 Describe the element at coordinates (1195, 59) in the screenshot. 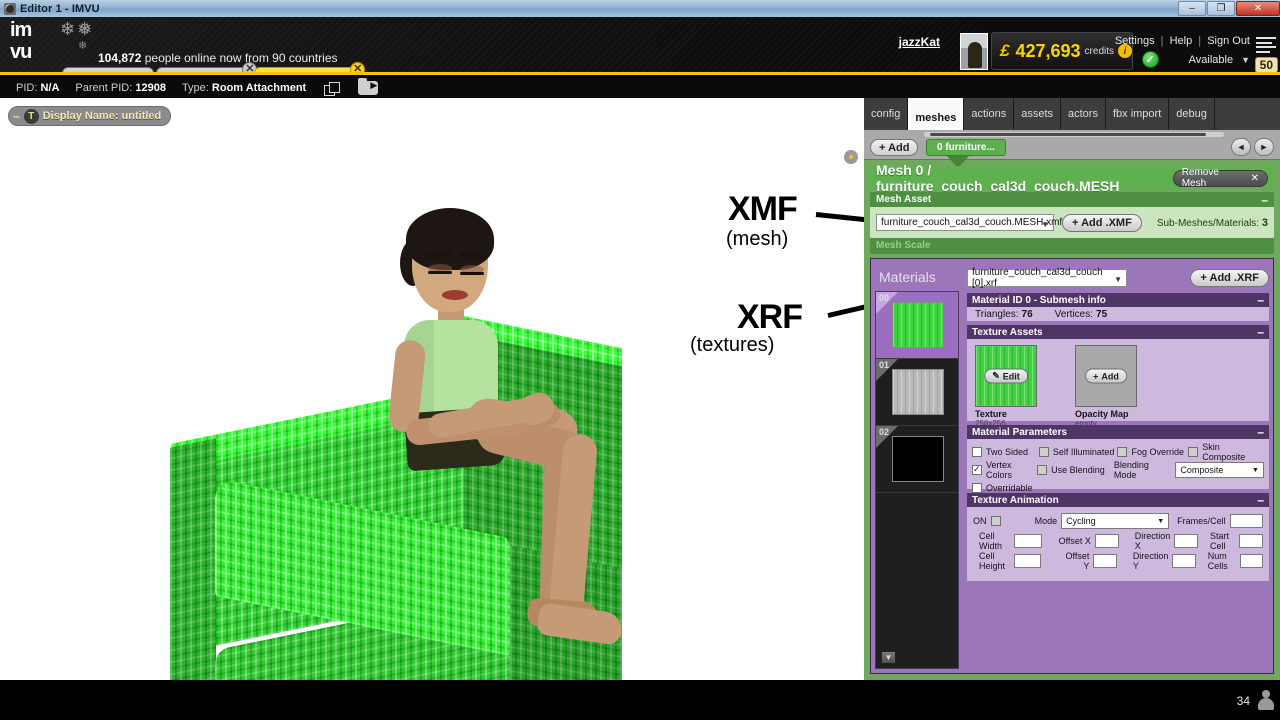

I see `availability-status: ✓ Available ▼` at that location.